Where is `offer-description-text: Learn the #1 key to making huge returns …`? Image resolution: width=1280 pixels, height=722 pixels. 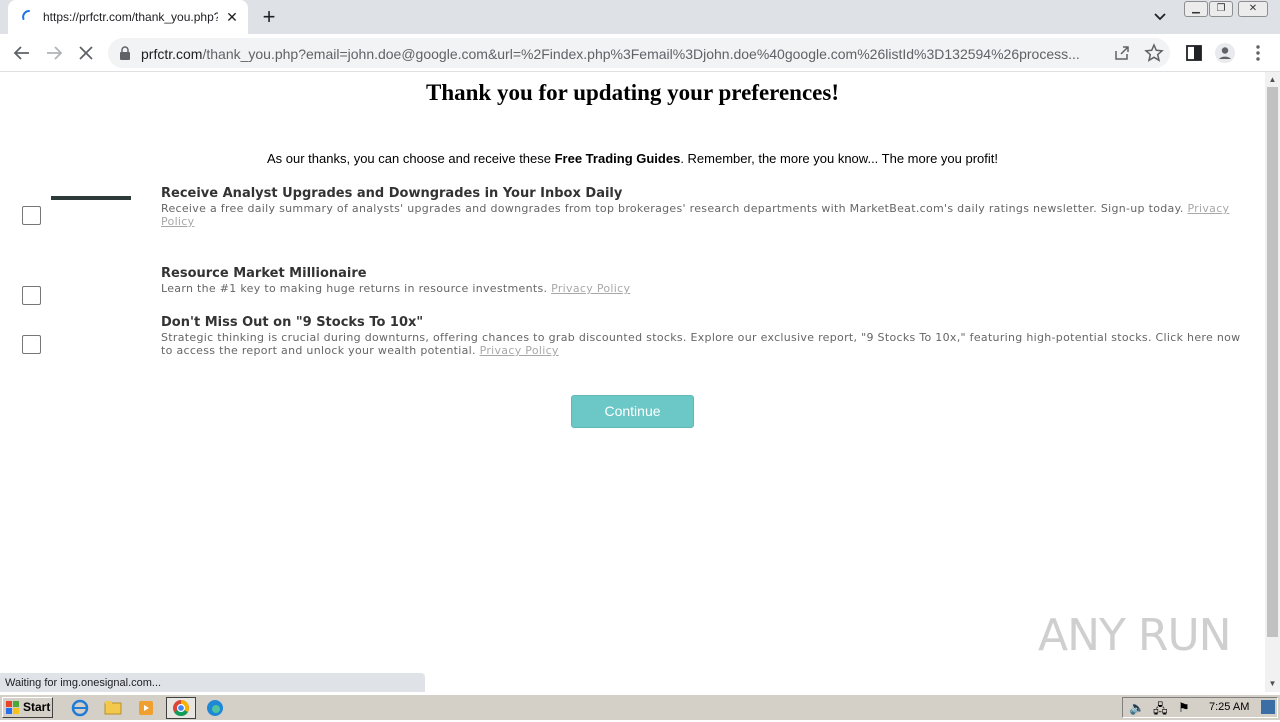 offer-description-text: Learn the #1 key to making huge returns … is located at coordinates (356, 288).